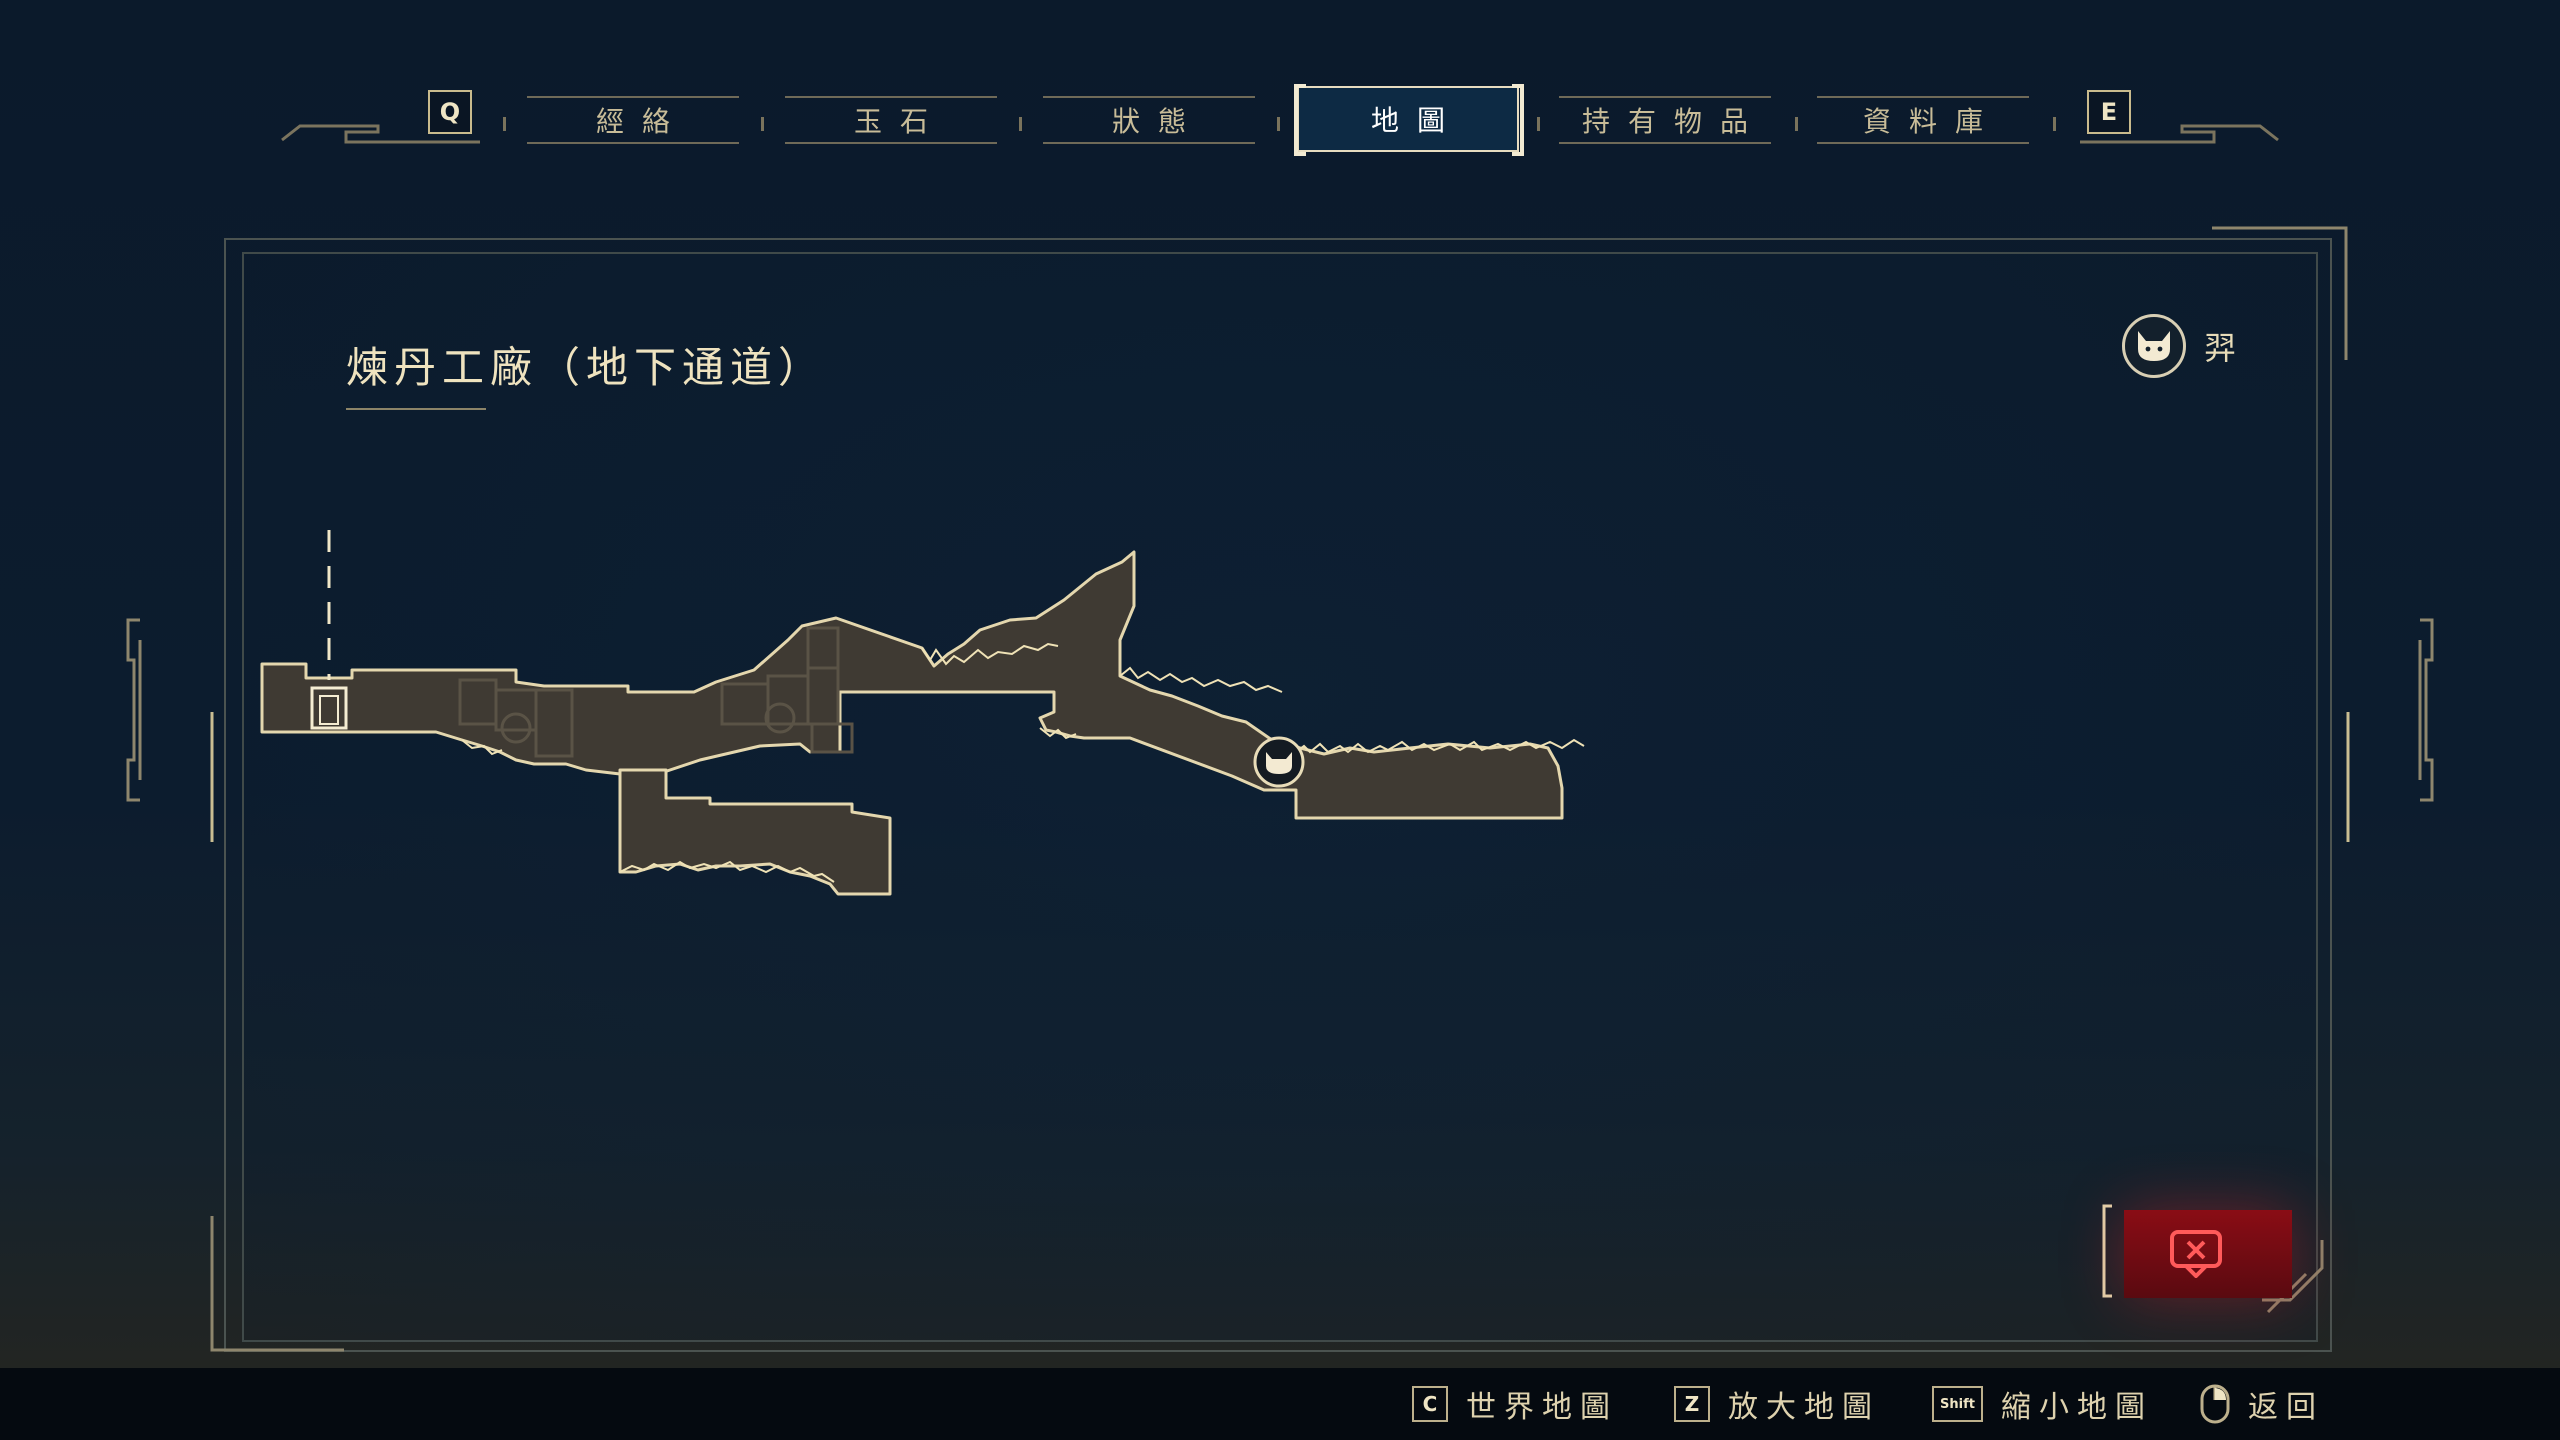 The height and width of the screenshot is (1440, 2560). Describe the element at coordinates (1804, 1407) in the screenshot. I see `hint-label: 放大地圖` at that location.